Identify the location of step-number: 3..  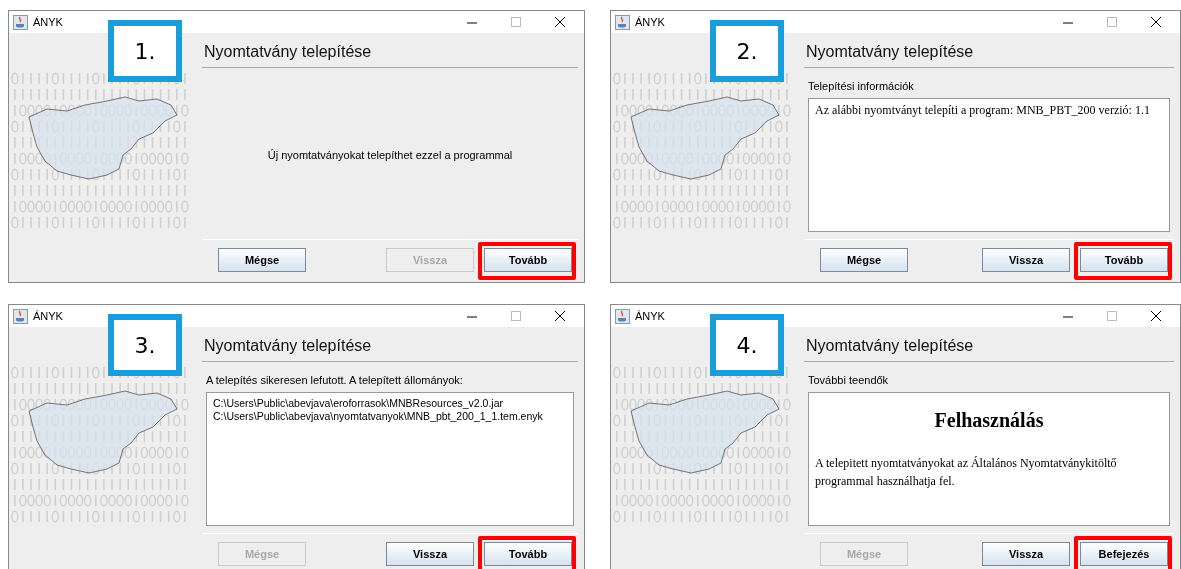
(145, 345).